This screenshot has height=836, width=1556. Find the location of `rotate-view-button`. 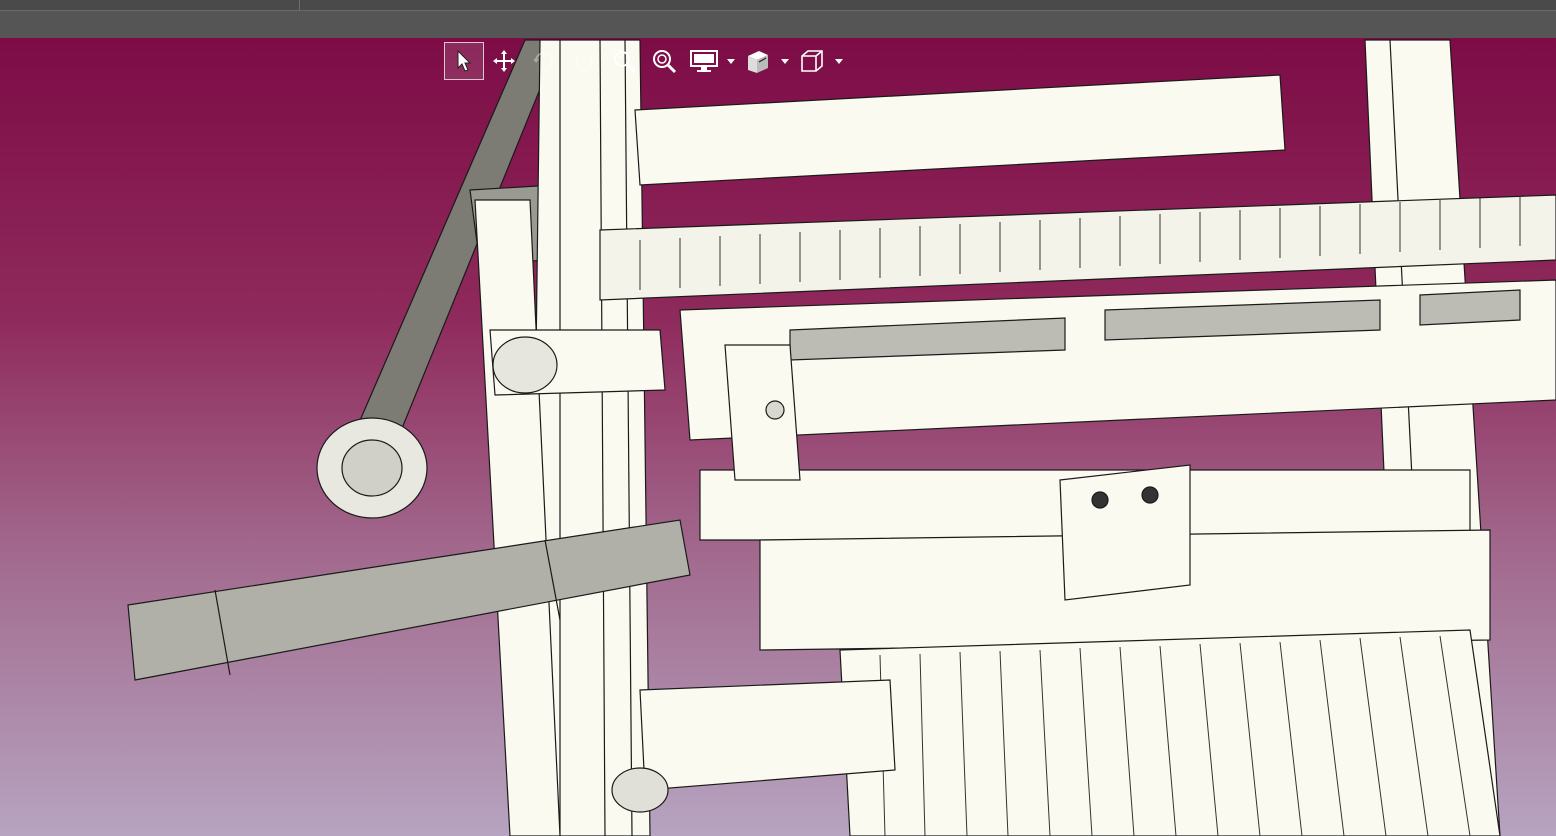

rotate-view-button is located at coordinates (544, 61).